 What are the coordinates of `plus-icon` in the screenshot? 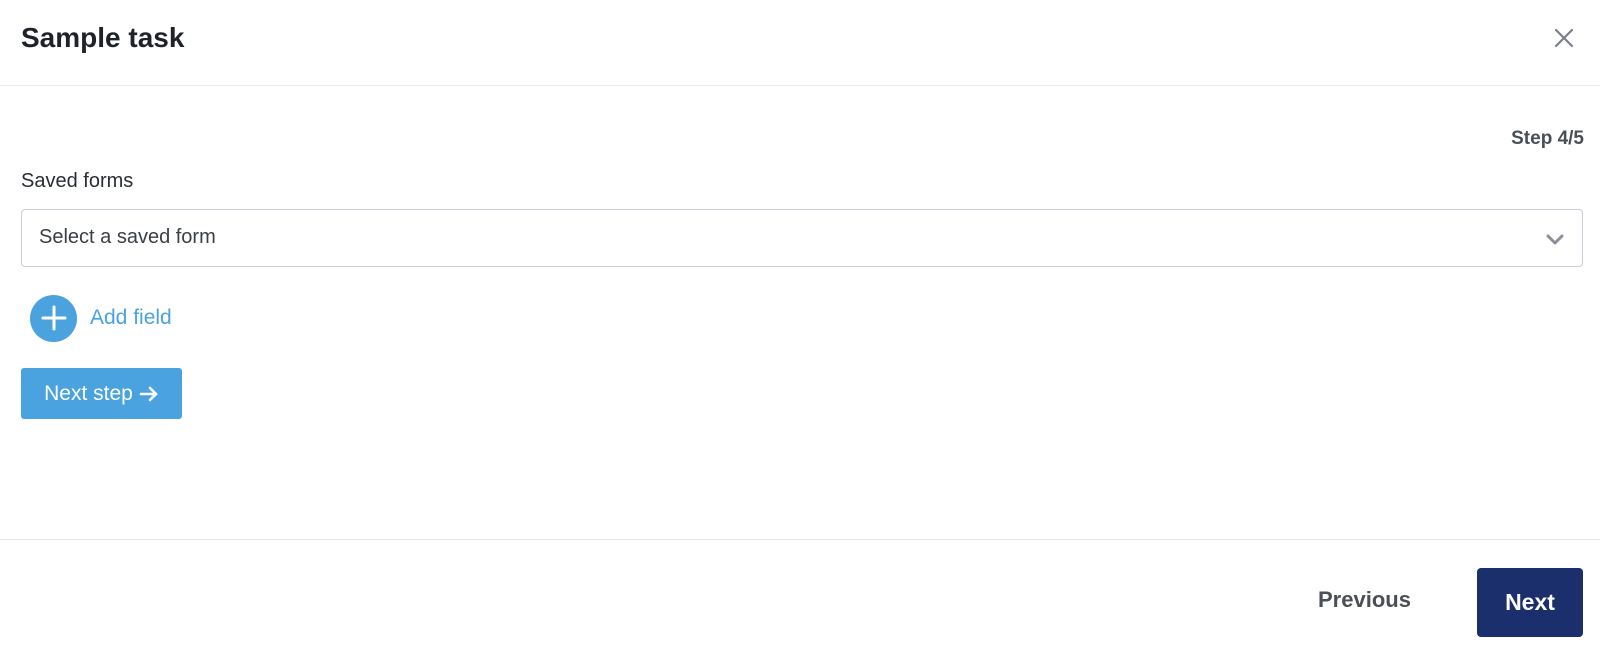 It's located at (53, 318).